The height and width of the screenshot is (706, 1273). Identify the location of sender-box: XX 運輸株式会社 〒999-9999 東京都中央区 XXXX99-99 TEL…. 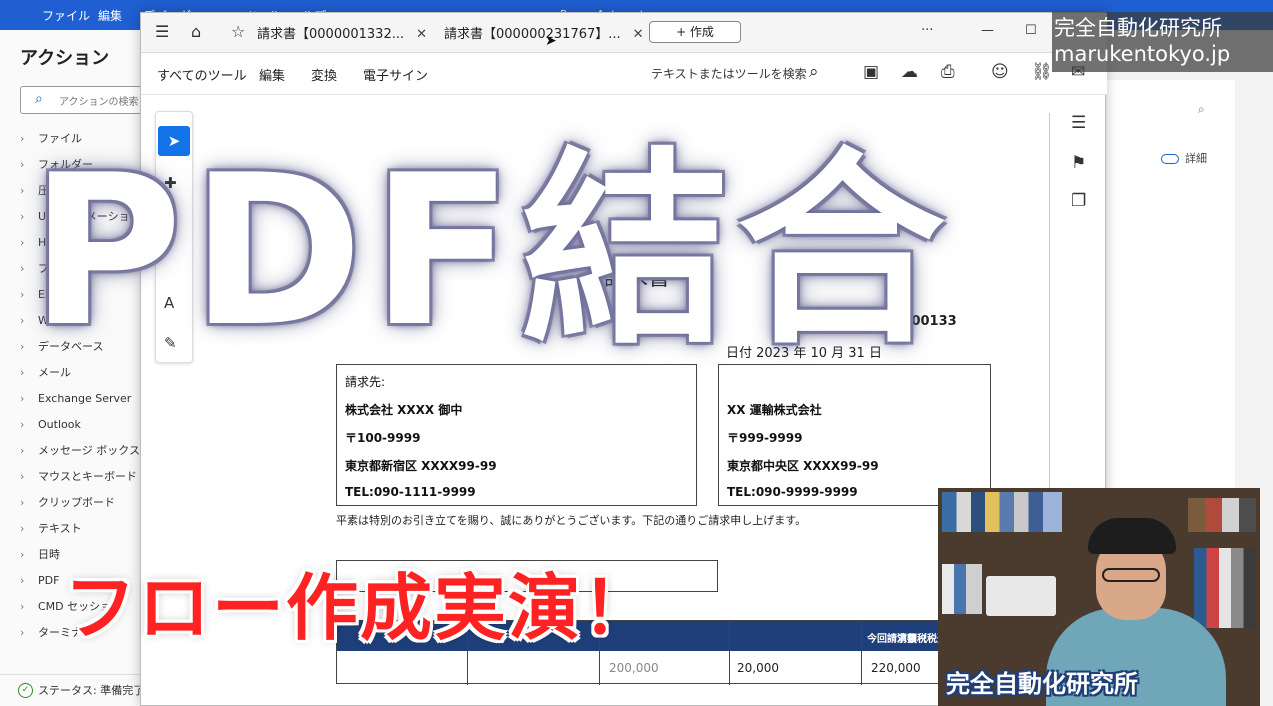
(854, 435).